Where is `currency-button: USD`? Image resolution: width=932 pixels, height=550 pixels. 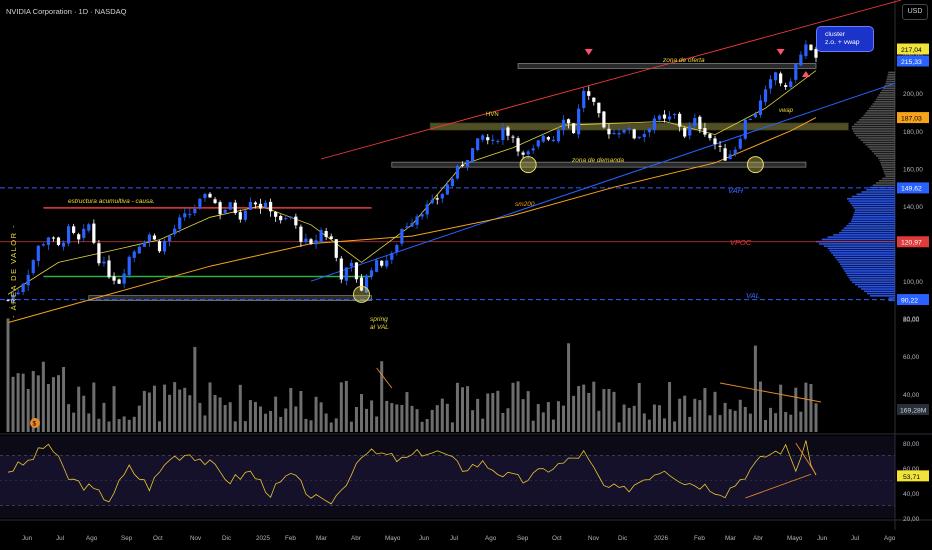
currency-button: USD is located at coordinates (915, 12).